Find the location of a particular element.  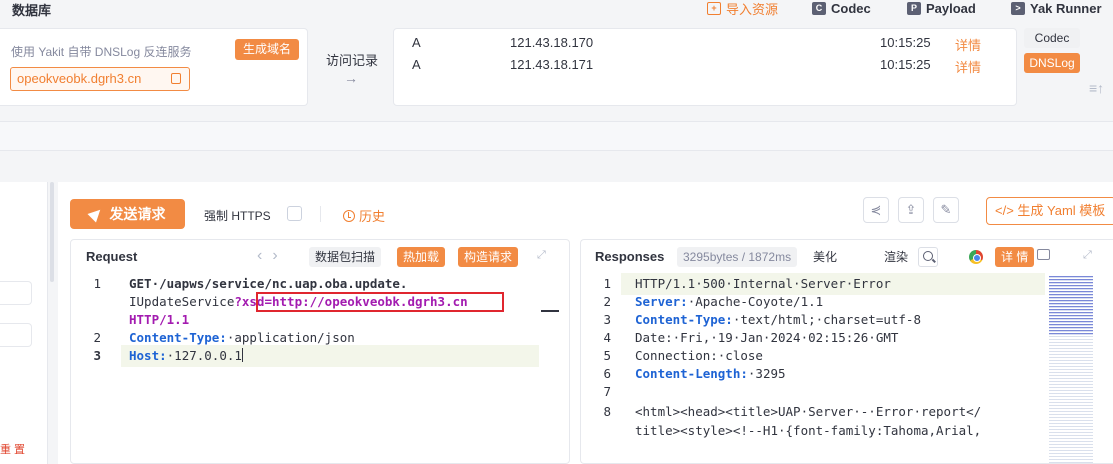

response-header: Responses 3295bytes / 1872ms 美化 渲染 详 情 ⤢ is located at coordinates (847, 256).